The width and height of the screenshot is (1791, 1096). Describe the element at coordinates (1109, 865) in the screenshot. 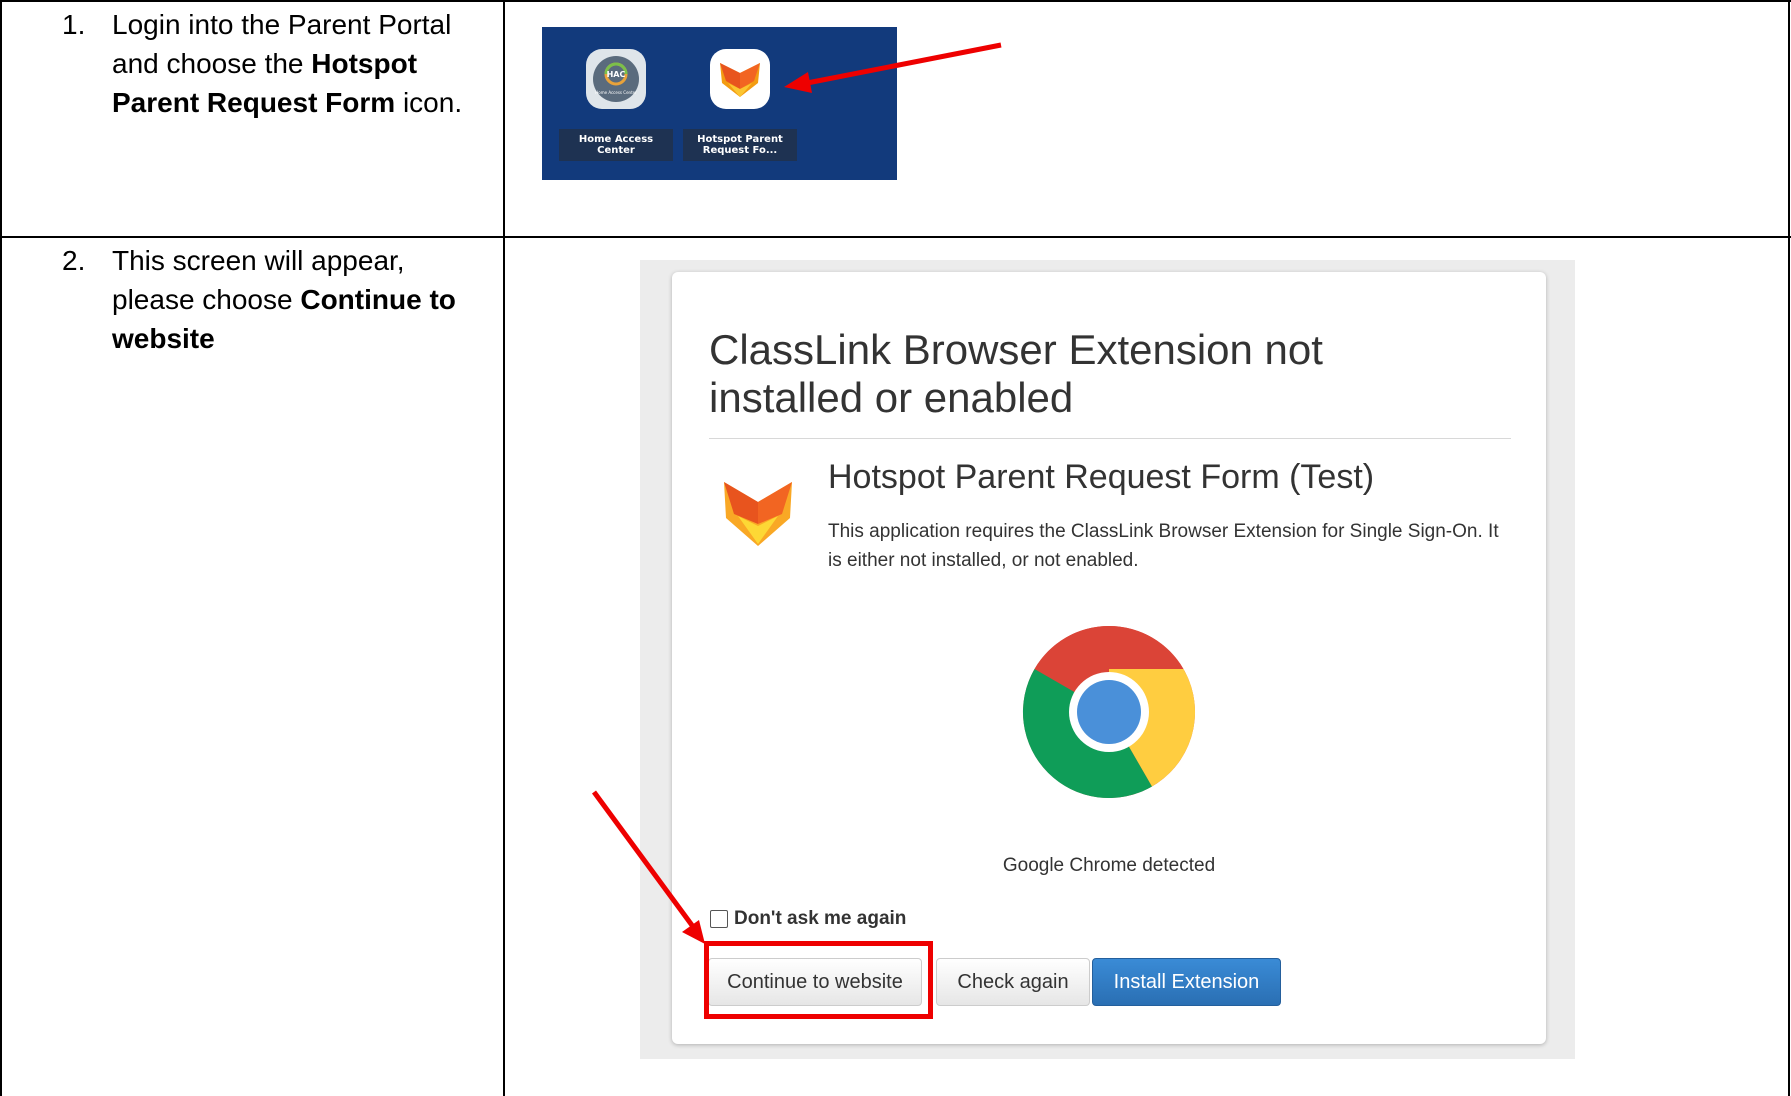

I see `browser-detected-text: Google Chrome detected` at that location.